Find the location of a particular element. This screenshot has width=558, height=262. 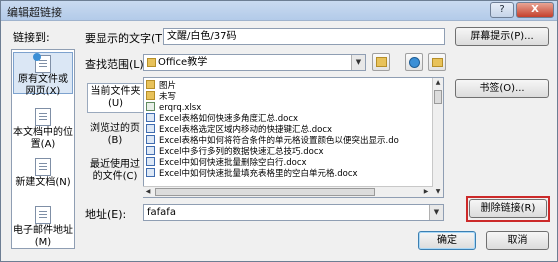

close-button: X is located at coordinates (535, 10).